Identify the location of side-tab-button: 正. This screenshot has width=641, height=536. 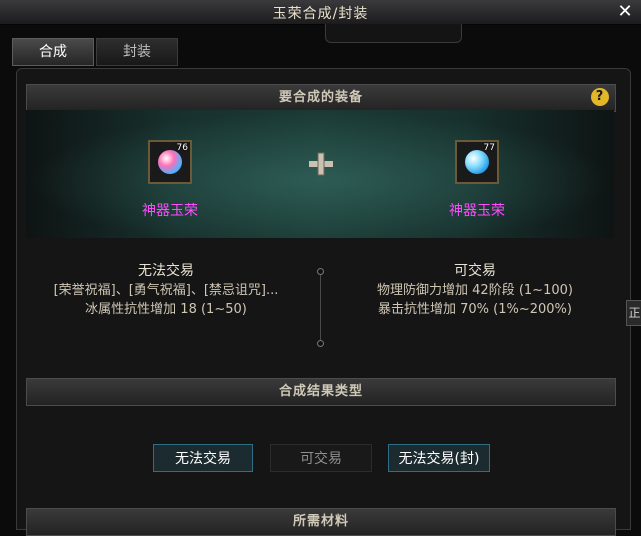
(633, 313).